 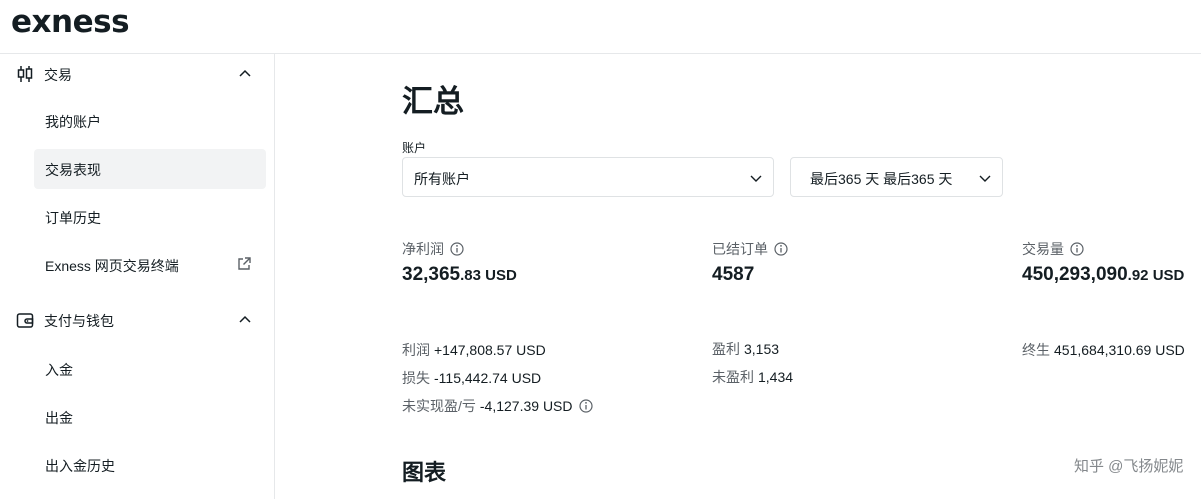 I want to click on sidebar-group-trading: 交易, so click(x=137, y=74).